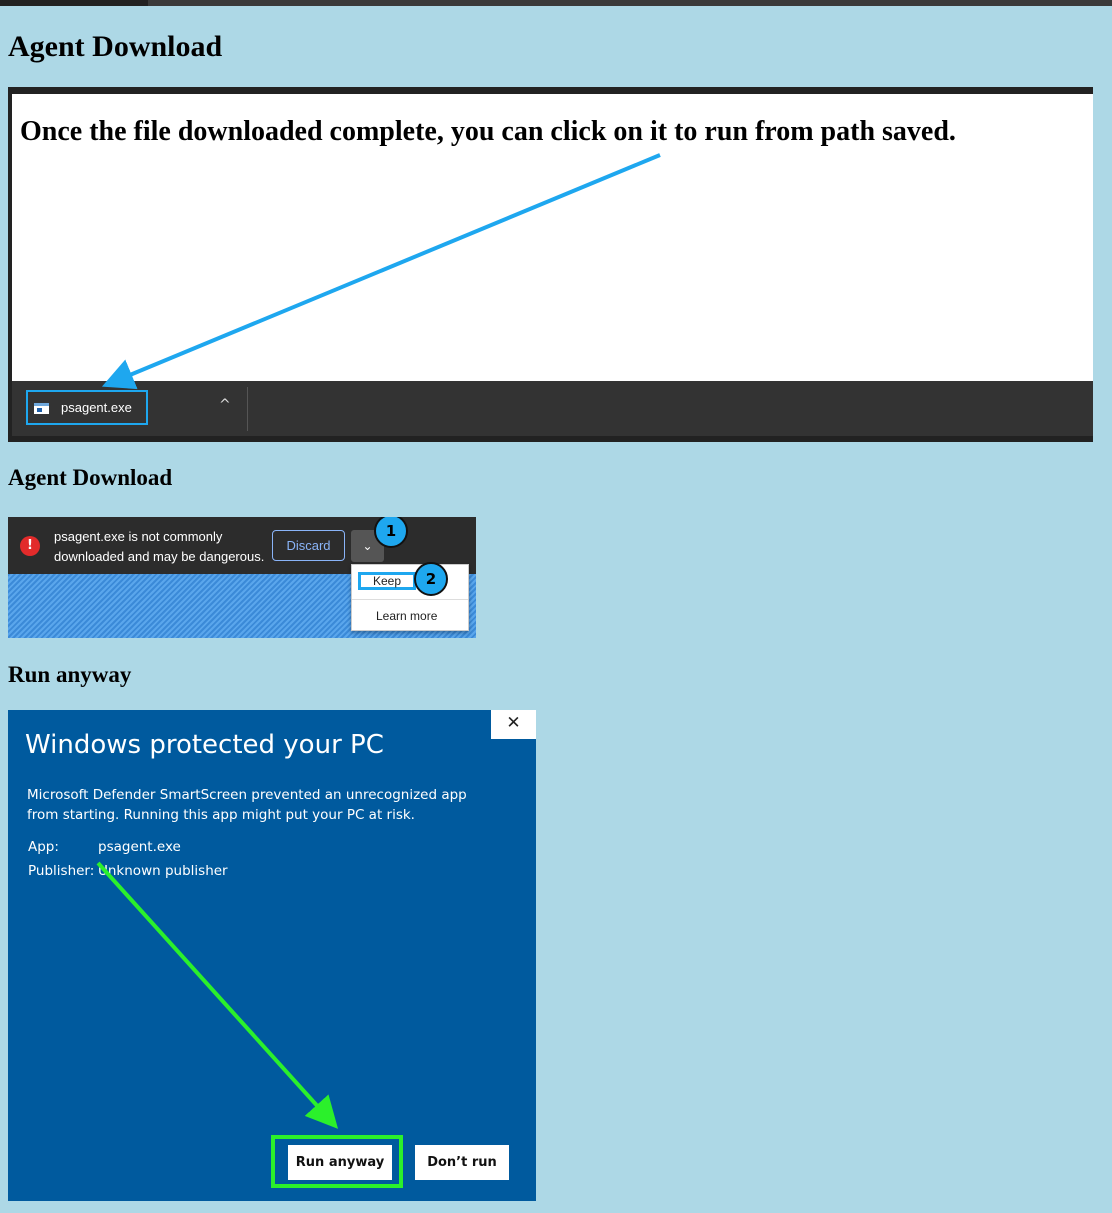 The height and width of the screenshot is (1213, 1112). Describe the element at coordinates (225, 405) in the screenshot. I see `chevron-up-icon: ^` at that location.